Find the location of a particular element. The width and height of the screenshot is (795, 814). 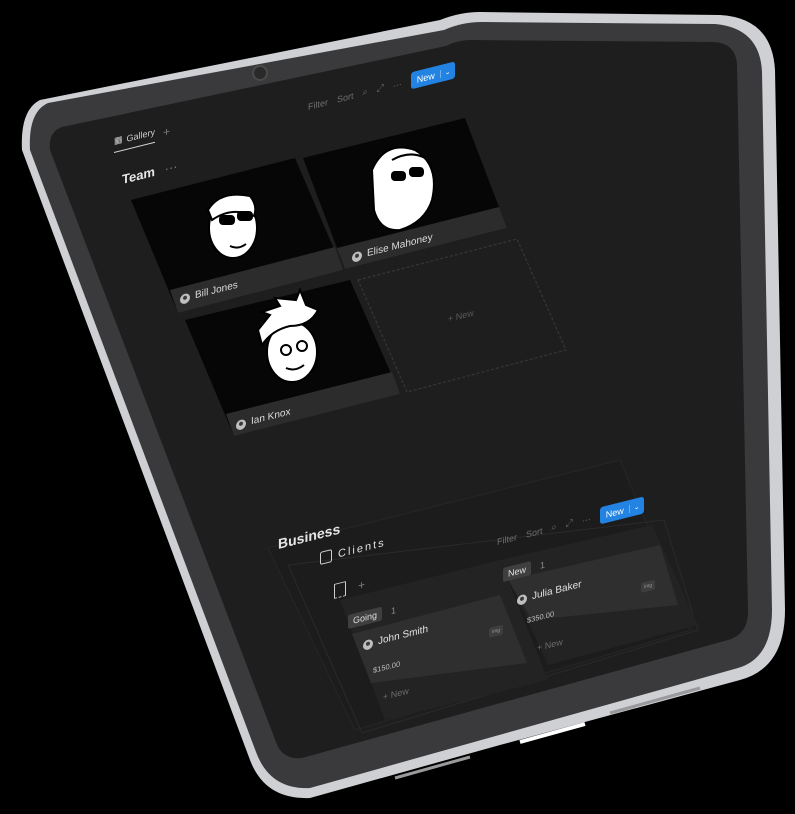

board-view-icon is located at coordinates (340, 590).